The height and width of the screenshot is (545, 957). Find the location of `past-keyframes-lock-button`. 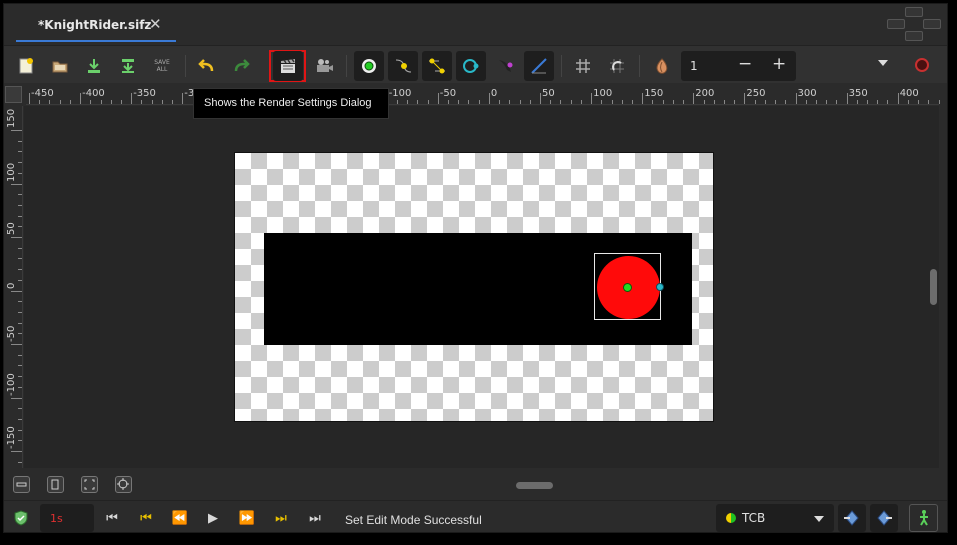

past-keyframes-lock-button is located at coordinates (852, 518).